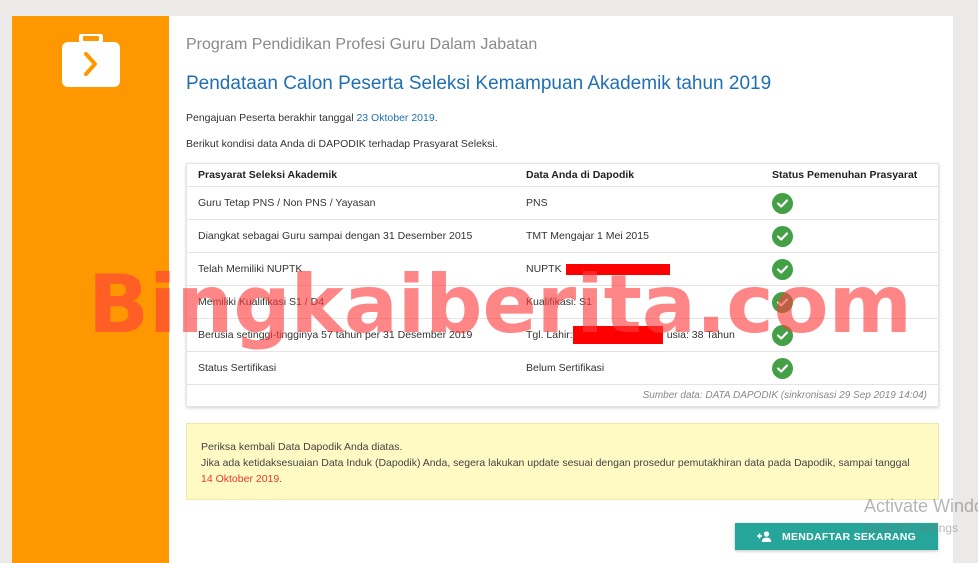  Describe the element at coordinates (268, 175) in the screenshot. I see `header-requirement: Prasyarat Seleksi Akademik` at that location.